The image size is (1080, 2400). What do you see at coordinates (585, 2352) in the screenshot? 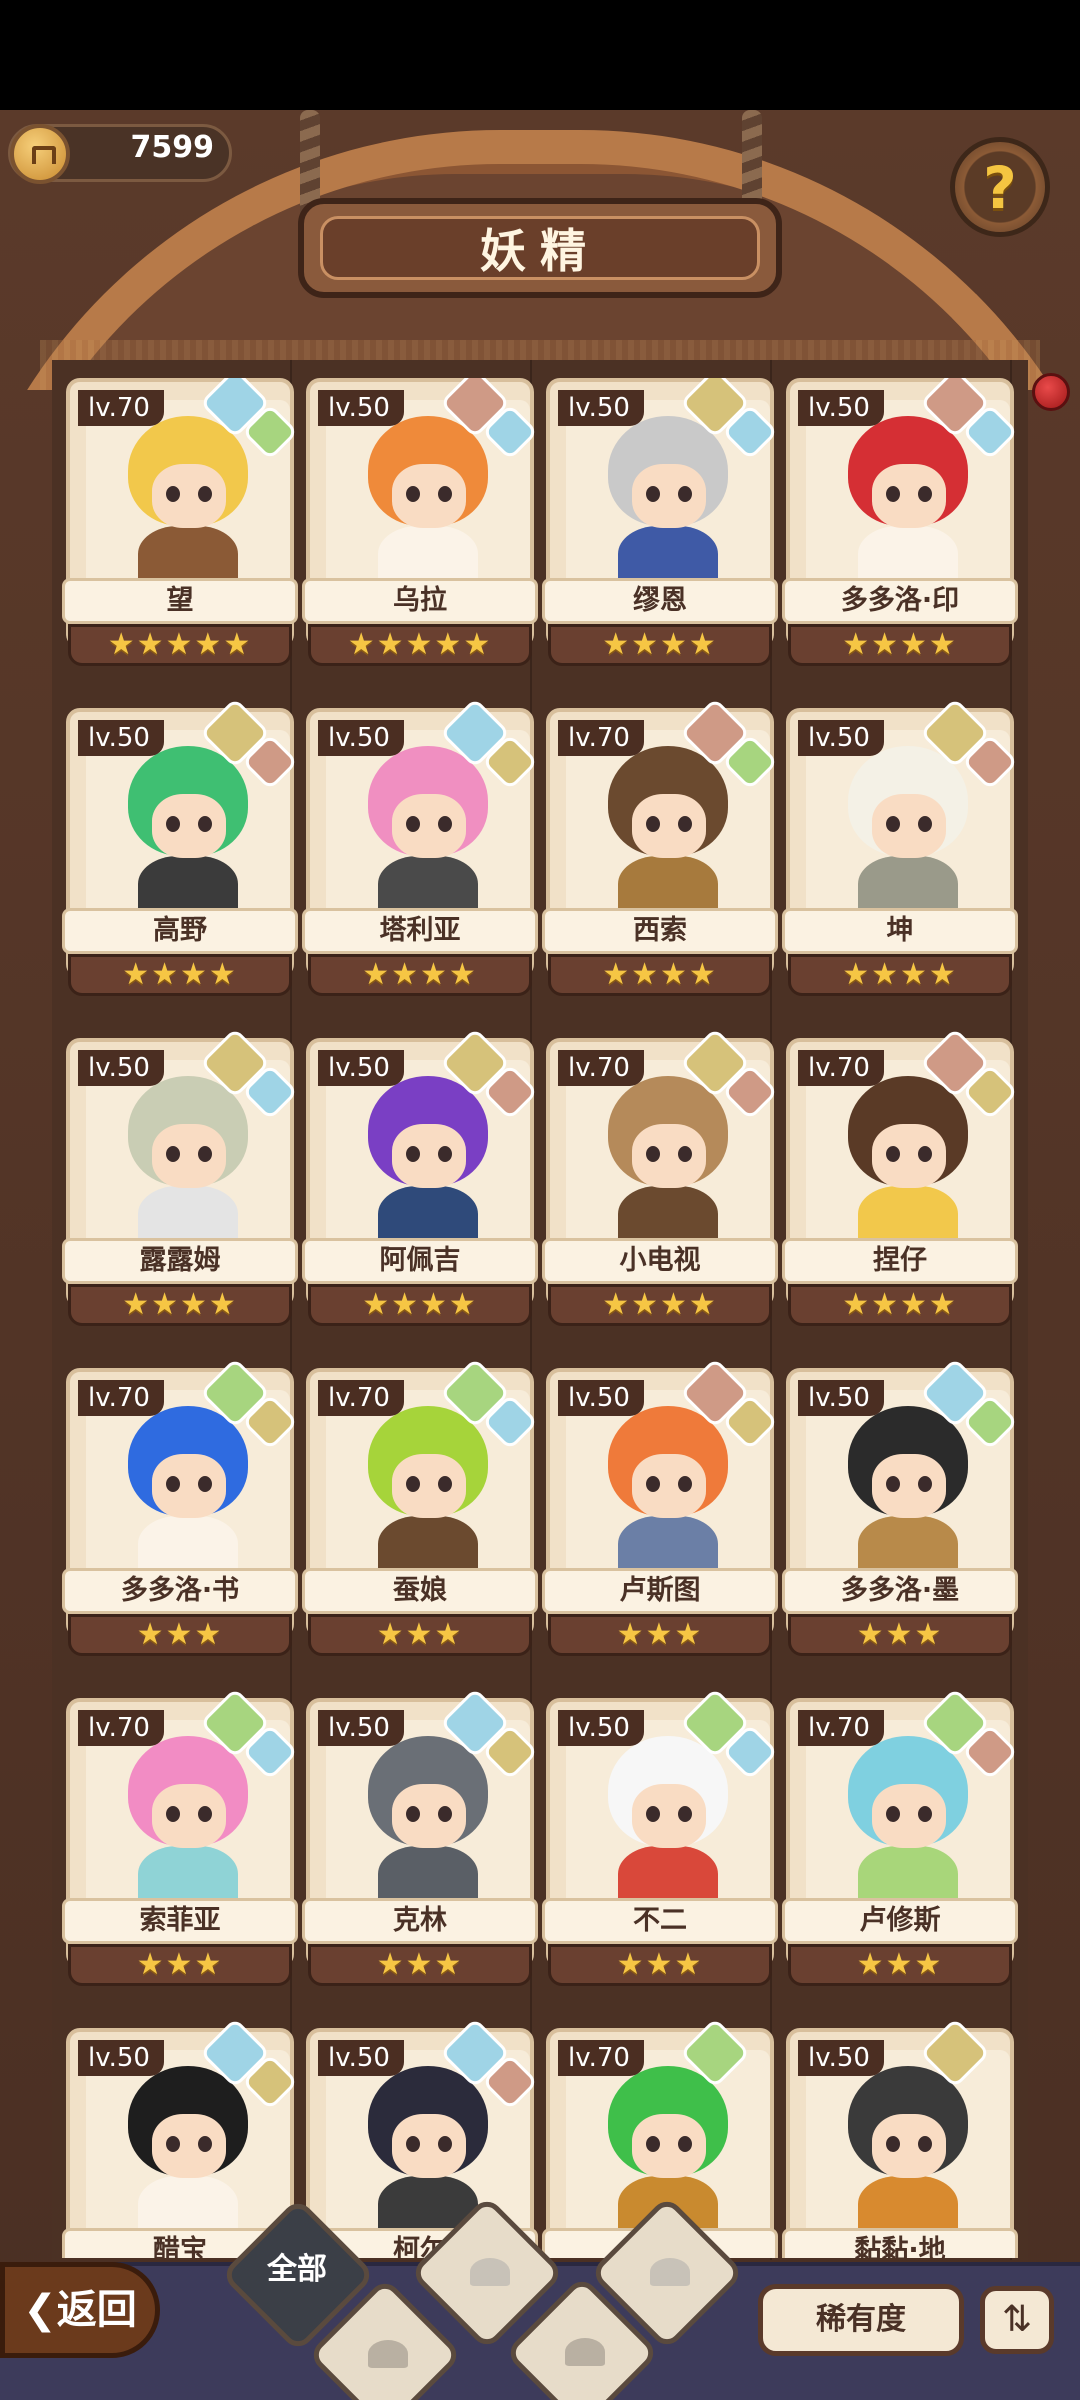
I see `mountain-icon` at bounding box center [585, 2352].